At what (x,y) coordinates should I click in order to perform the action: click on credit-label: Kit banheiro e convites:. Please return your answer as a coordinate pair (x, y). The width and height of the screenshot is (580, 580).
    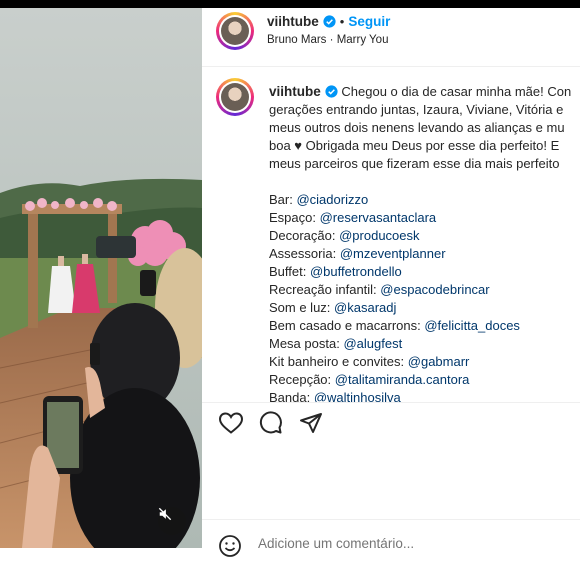
    Looking at the image, I should click on (337, 361).